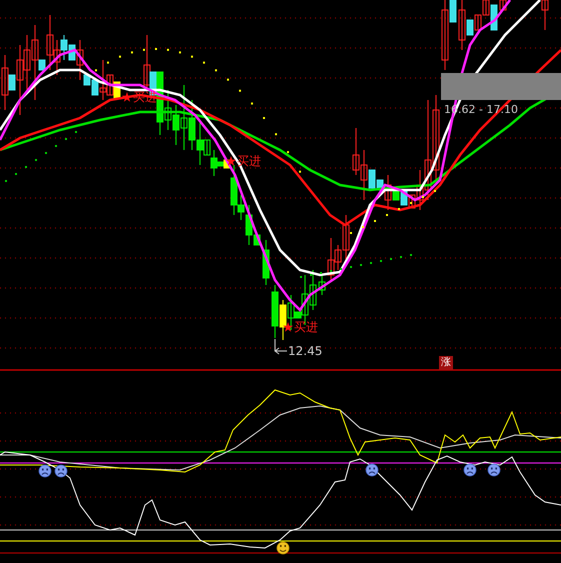 Image resolution: width=561 pixels, height=563 pixels. Describe the element at coordinates (283, 548) in the screenshot. I see `smiley-face-icon` at that location.